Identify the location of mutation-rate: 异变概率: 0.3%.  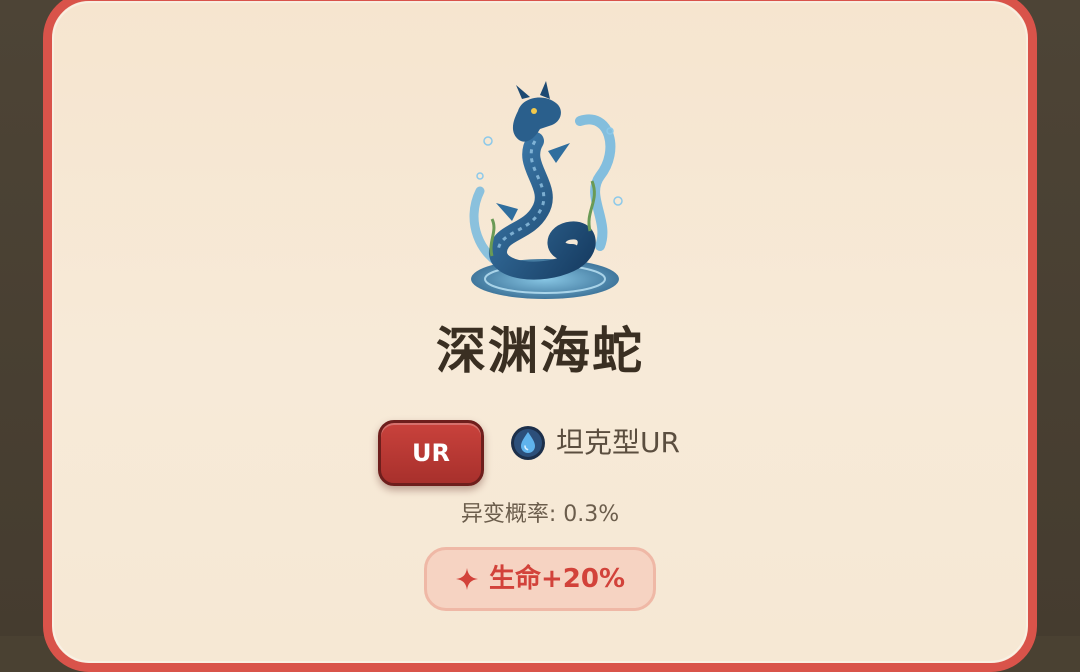
(540, 514).